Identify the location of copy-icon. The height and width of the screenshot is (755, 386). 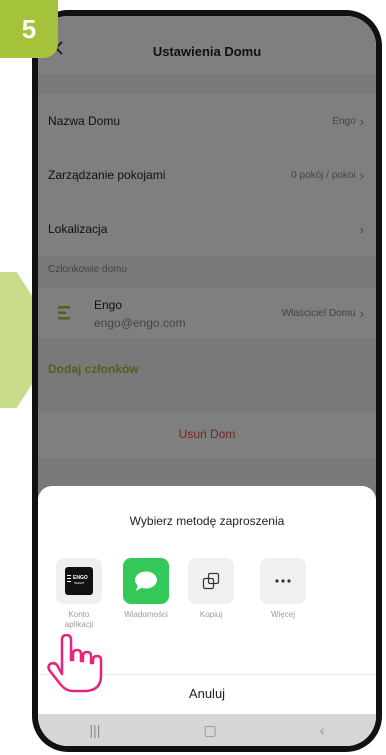
(211, 581).